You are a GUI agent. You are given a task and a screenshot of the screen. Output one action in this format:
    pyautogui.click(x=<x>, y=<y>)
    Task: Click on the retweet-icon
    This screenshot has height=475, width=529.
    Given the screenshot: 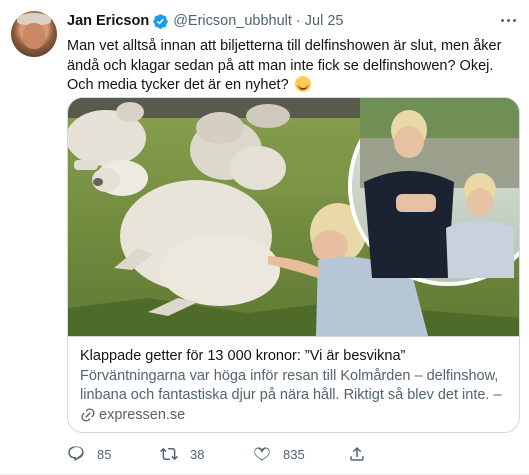 What is the action you would take?
    pyautogui.click(x=169, y=454)
    